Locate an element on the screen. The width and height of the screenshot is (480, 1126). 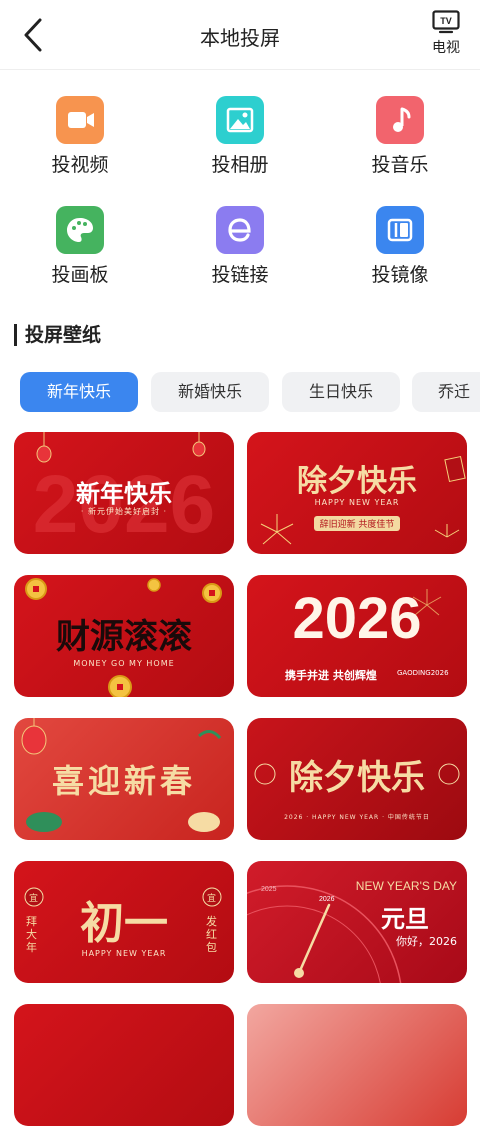
card-title: 新年快乐 is located at coordinates (124, 493).